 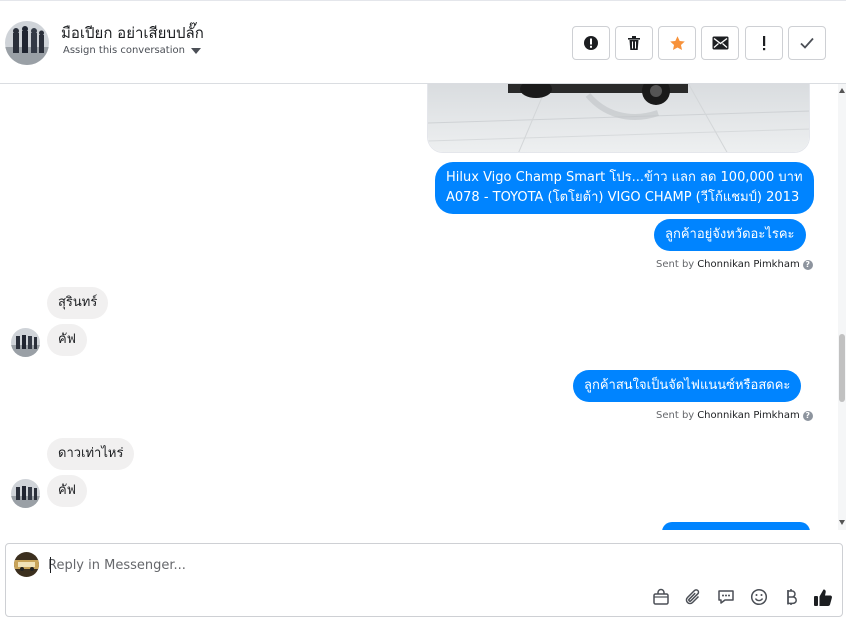 I want to click on mark-spam-button, so click(x=591, y=43).